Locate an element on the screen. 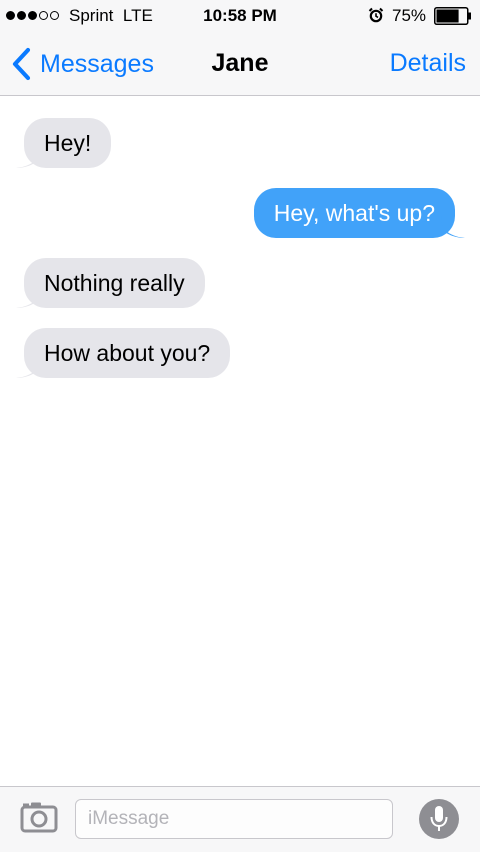  microphone-button is located at coordinates (439, 819).